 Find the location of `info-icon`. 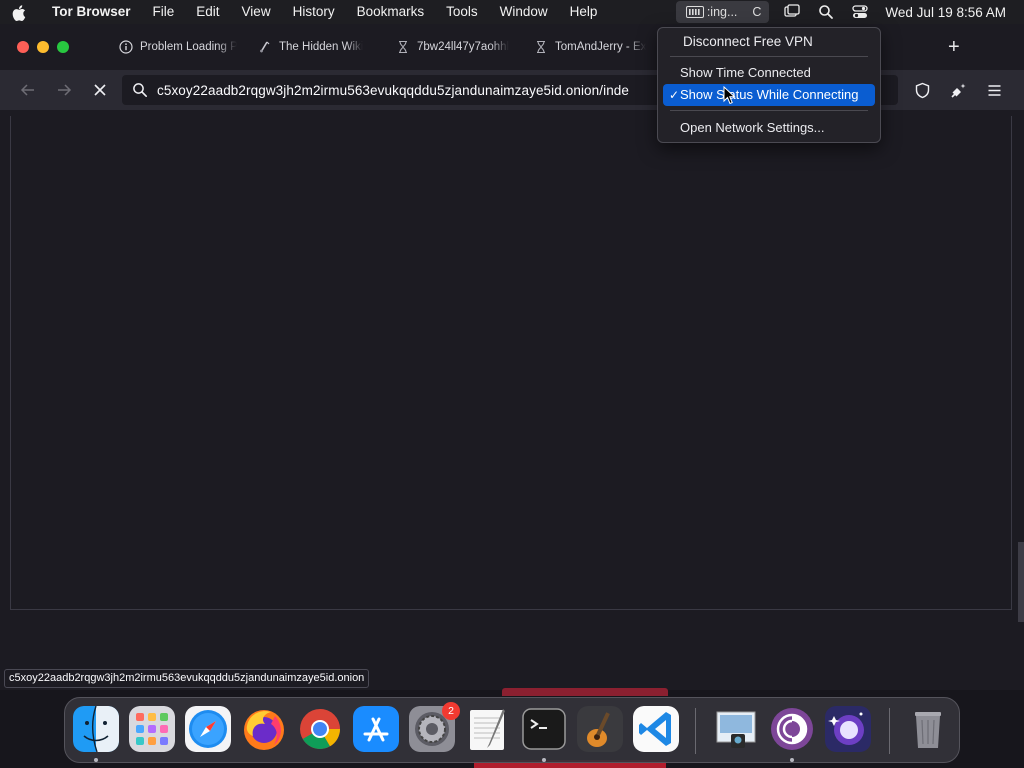

info-icon is located at coordinates (126, 47).